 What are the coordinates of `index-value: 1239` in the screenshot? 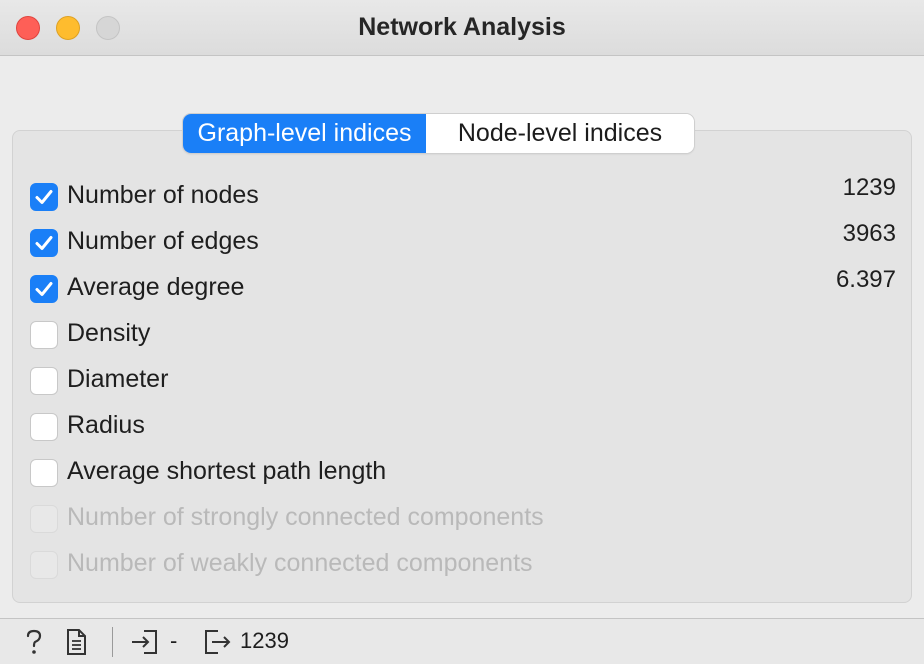 It's located at (869, 187).